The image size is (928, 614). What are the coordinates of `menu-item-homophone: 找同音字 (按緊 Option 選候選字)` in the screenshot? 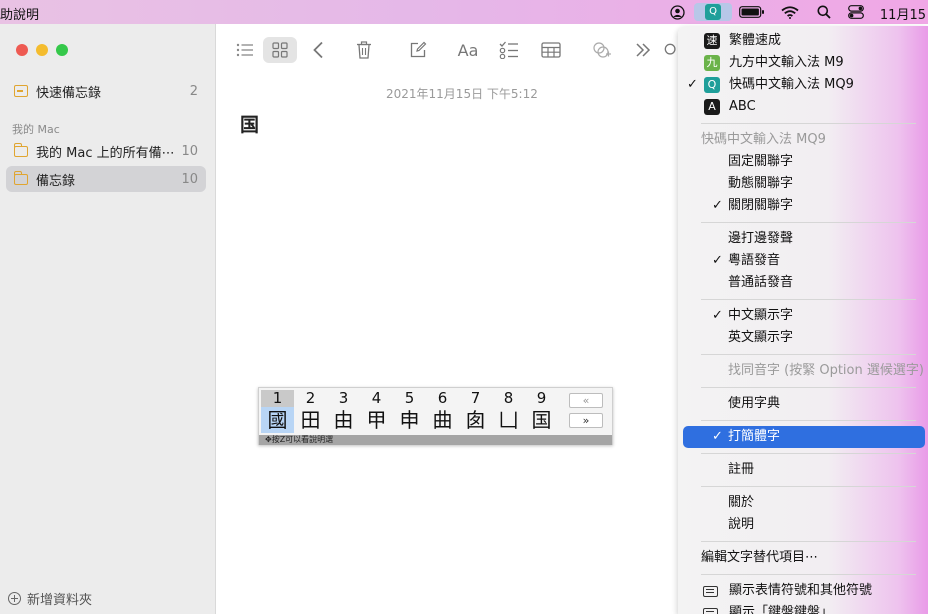 It's located at (803, 371).